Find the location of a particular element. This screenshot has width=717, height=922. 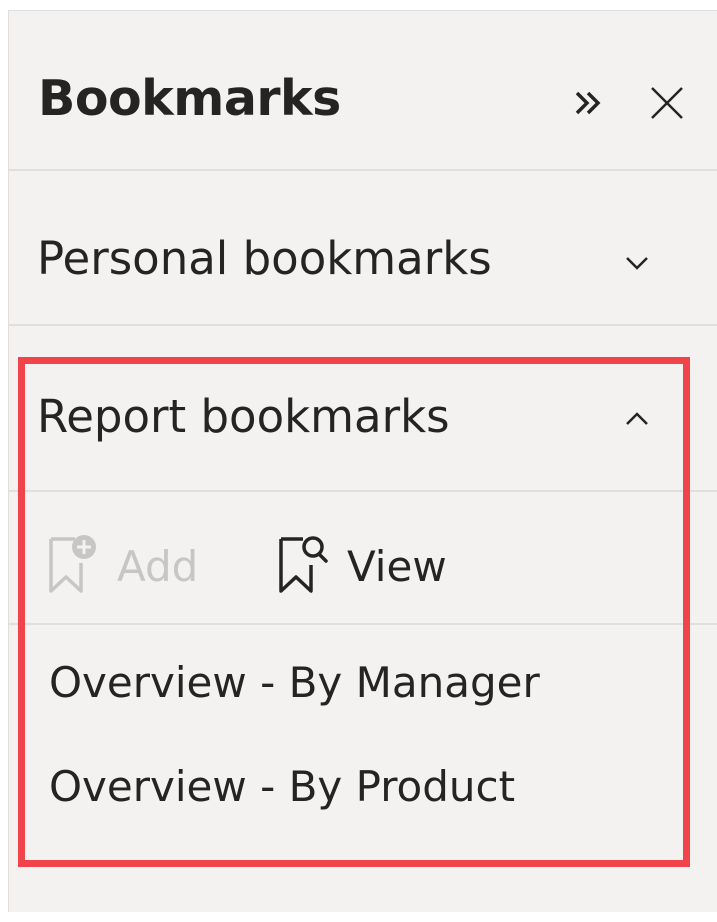

chevron-up-icon is located at coordinates (637, 418).